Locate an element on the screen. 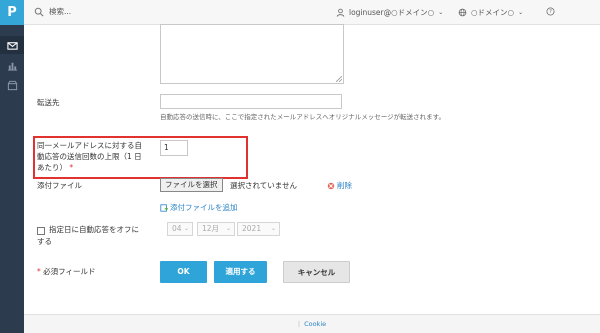  message-textarea is located at coordinates (252, 54).